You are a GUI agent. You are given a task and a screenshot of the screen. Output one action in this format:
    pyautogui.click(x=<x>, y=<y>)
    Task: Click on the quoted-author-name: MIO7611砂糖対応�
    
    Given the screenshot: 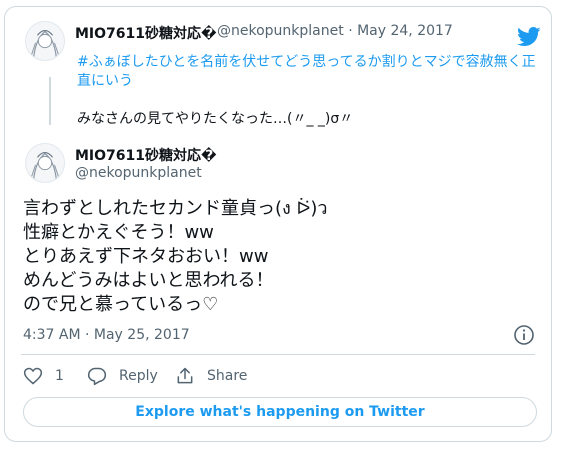 What is the action you would take?
    pyautogui.click(x=146, y=33)
    